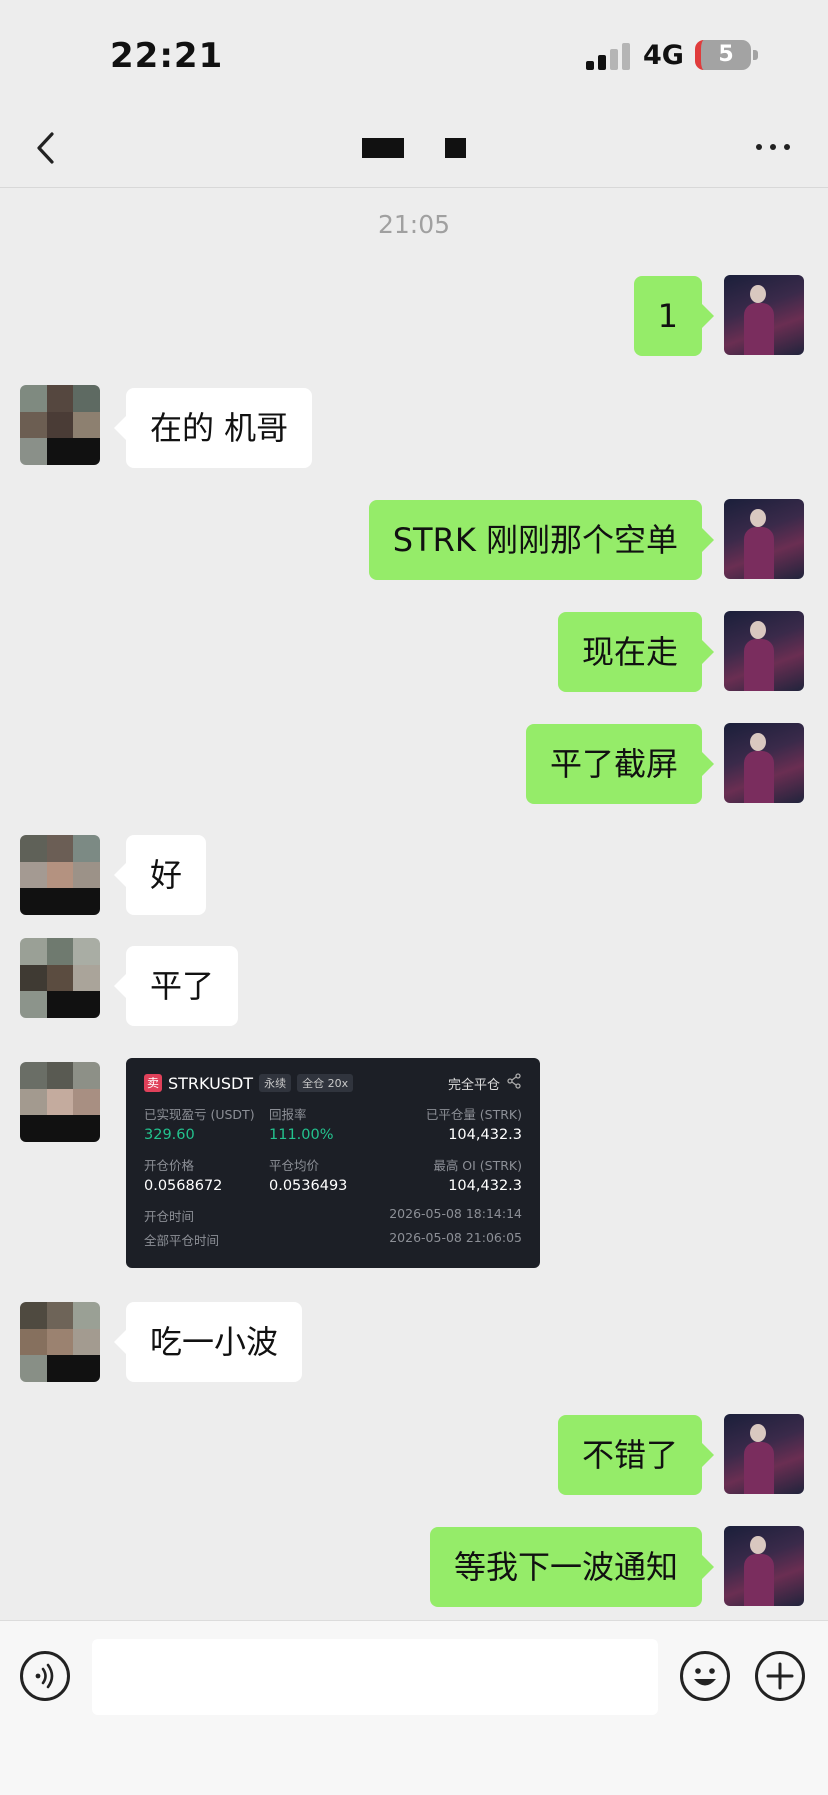 This screenshot has width=828, height=1795. I want to click on message-input, so click(375, 1677).